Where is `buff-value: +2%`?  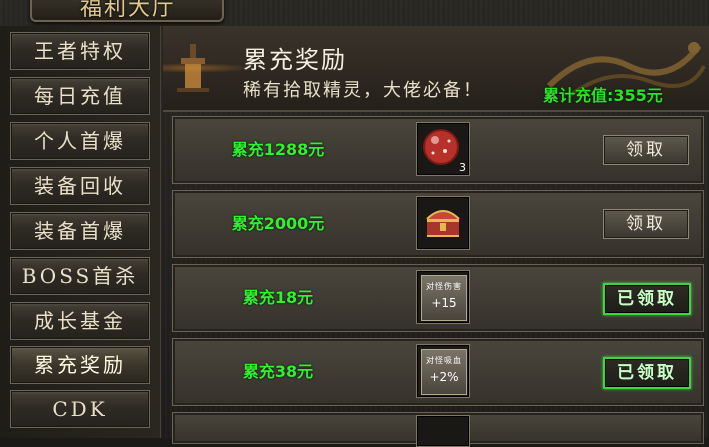
buff-value: +2% is located at coordinates (444, 377).